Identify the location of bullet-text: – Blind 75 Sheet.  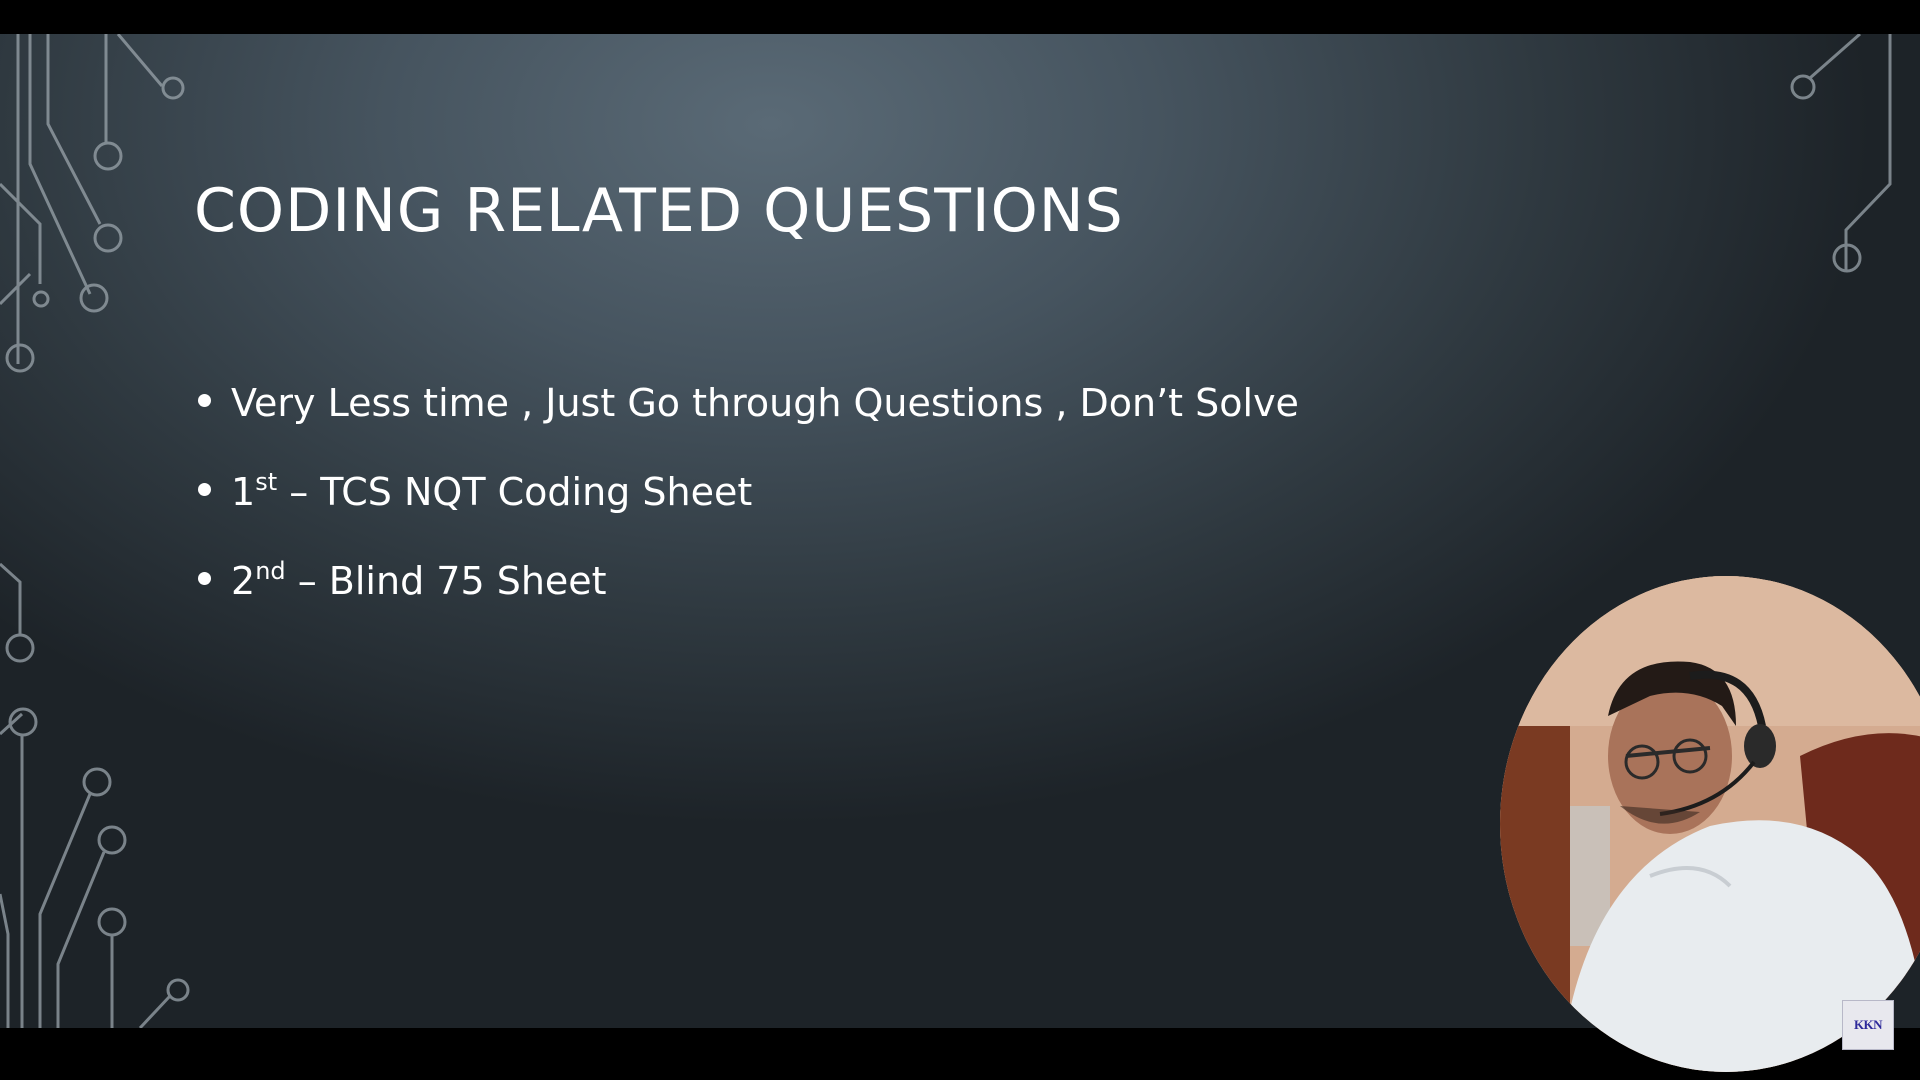
(446, 581).